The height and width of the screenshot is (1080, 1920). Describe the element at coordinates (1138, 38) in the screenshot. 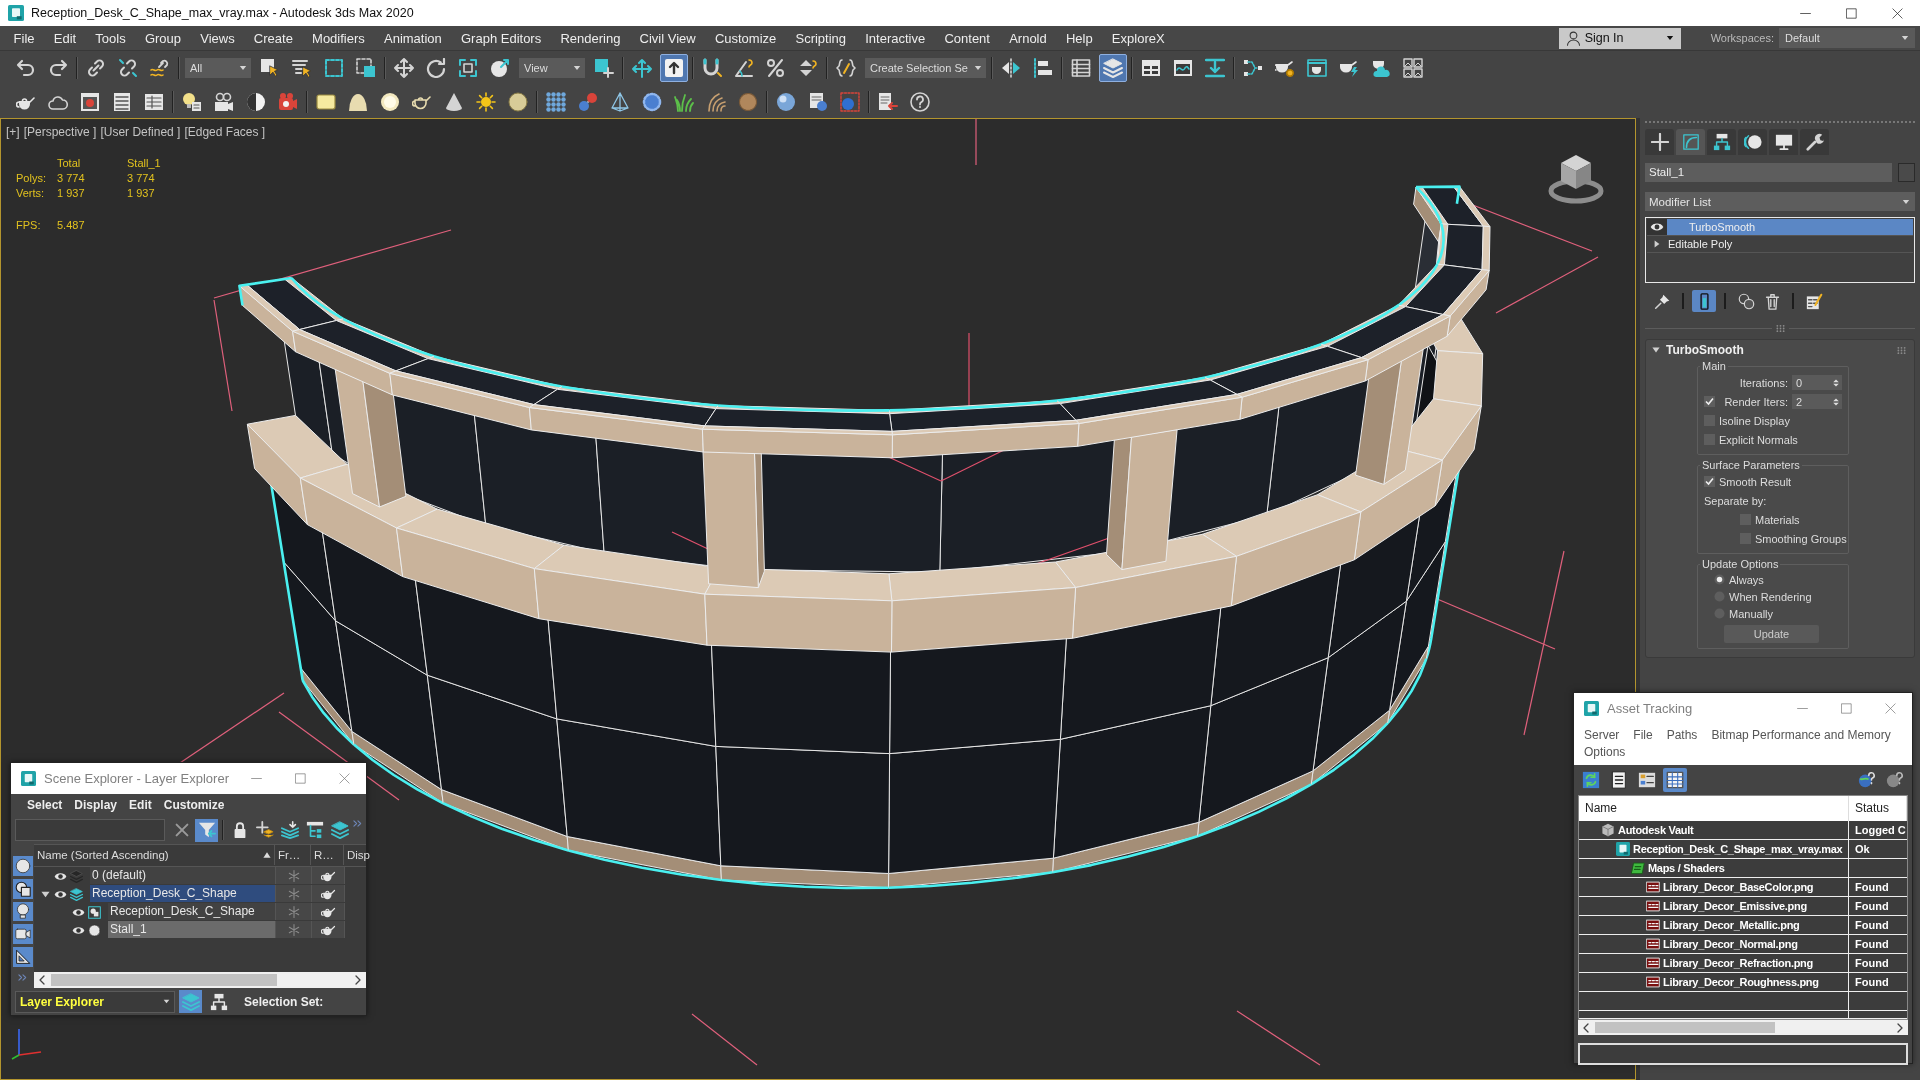

I see `menu-item: ExploreX` at that location.